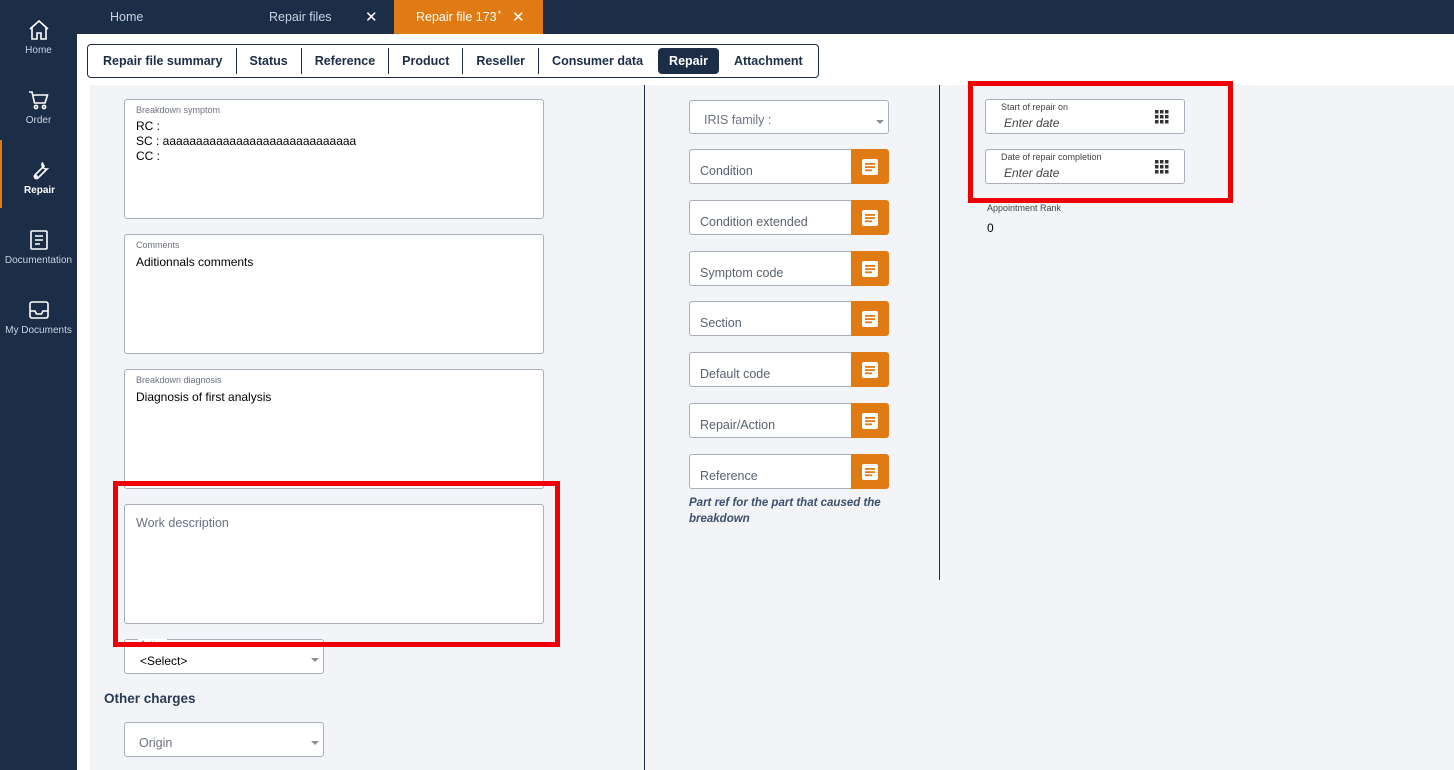  What do you see at coordinates (1024, 208) in the screenshot?
I see `appointment-rank-label: Appointment Rank` at bounding box center [1024, 208].